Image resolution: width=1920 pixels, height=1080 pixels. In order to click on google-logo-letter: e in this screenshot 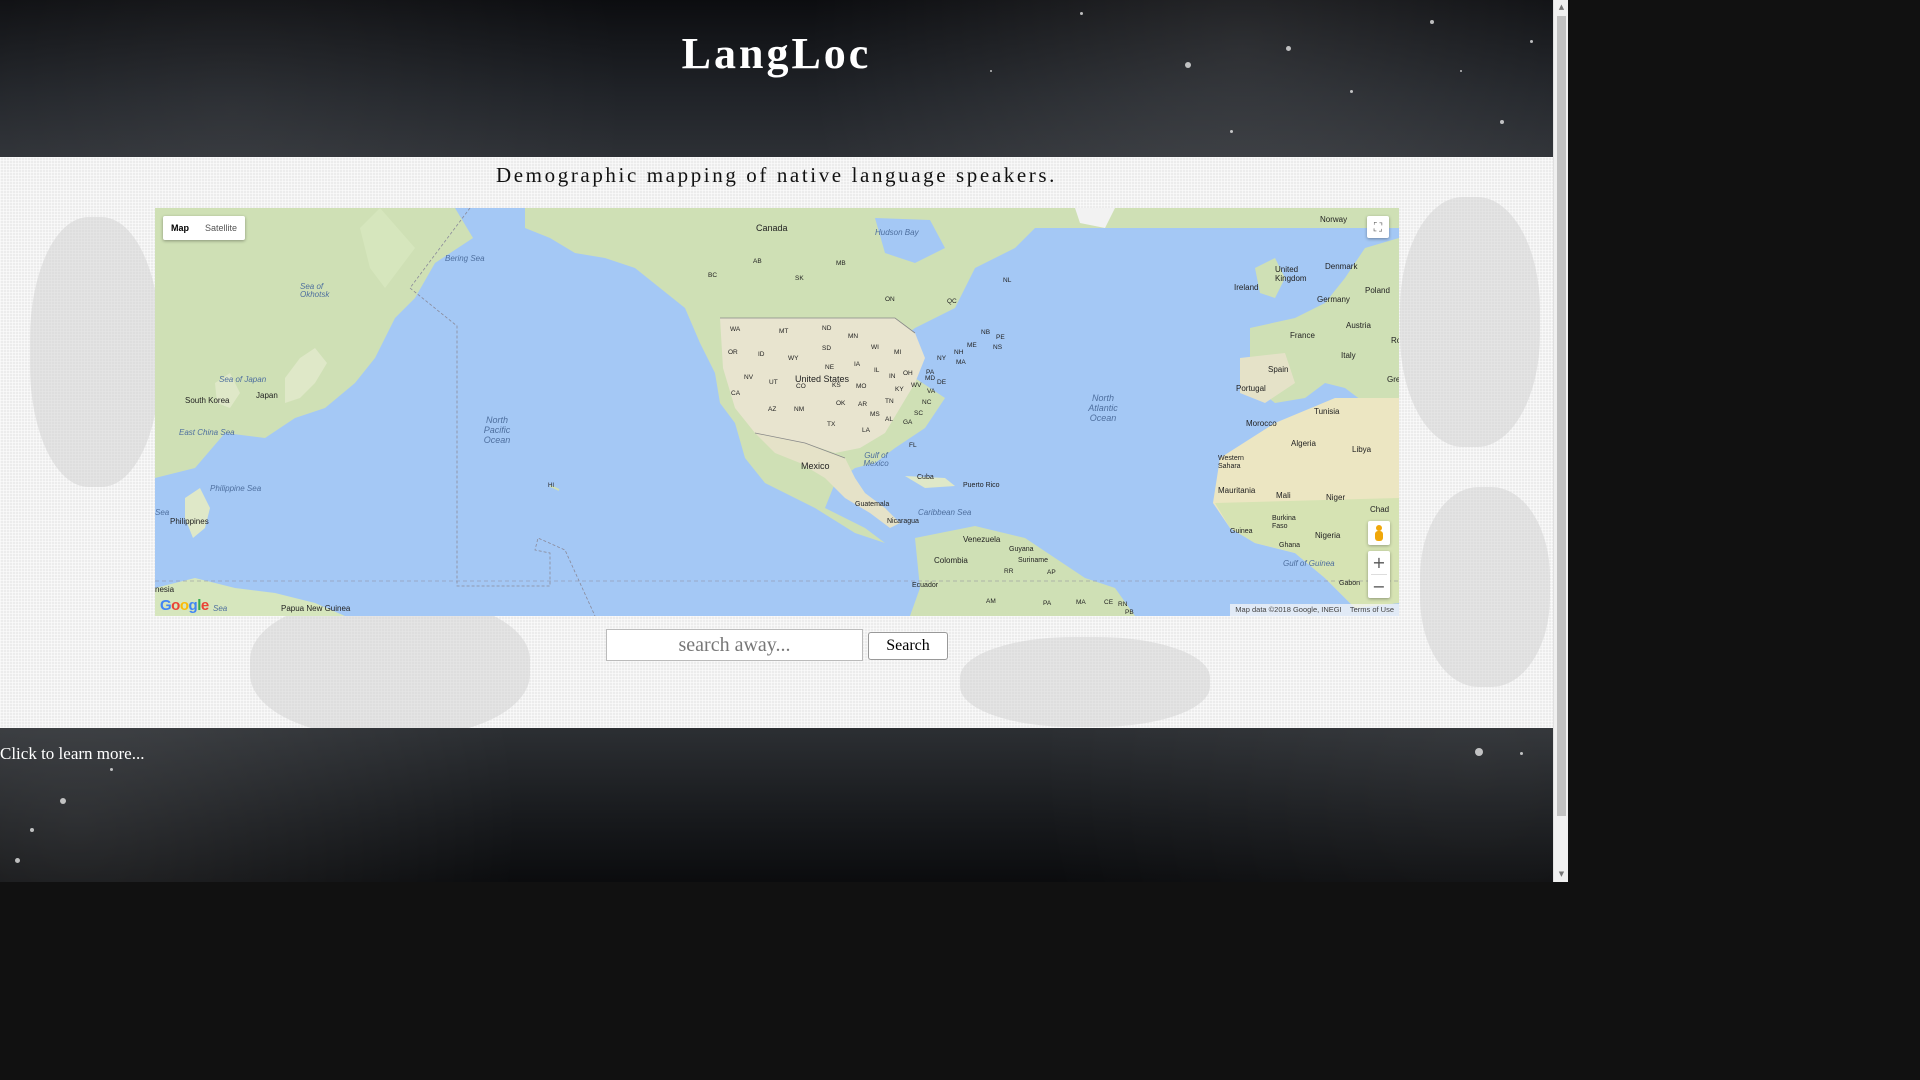, I will do `click(204, 605)`.